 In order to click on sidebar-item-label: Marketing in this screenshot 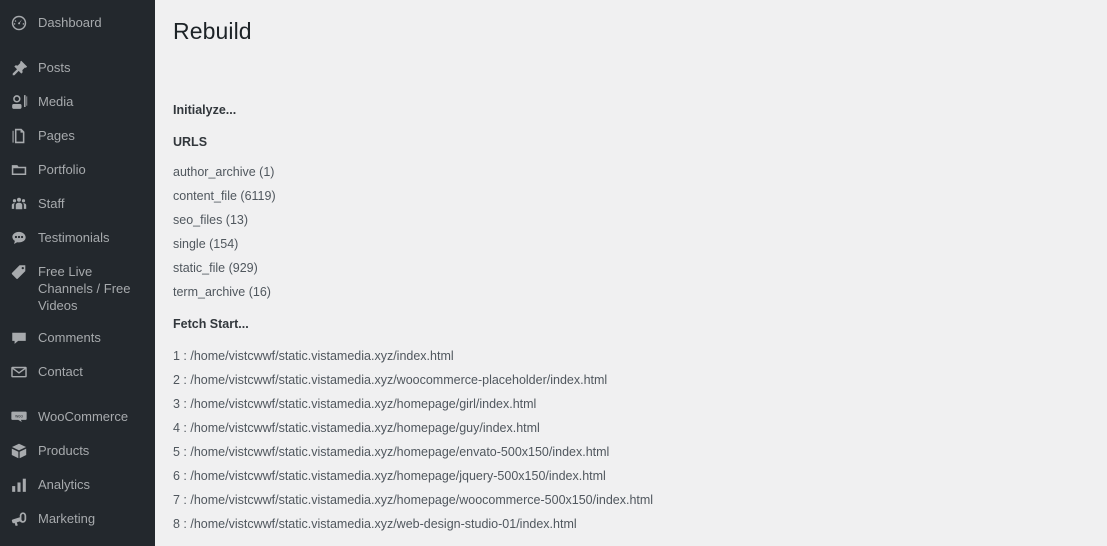, I will do `click(67, 518)`.